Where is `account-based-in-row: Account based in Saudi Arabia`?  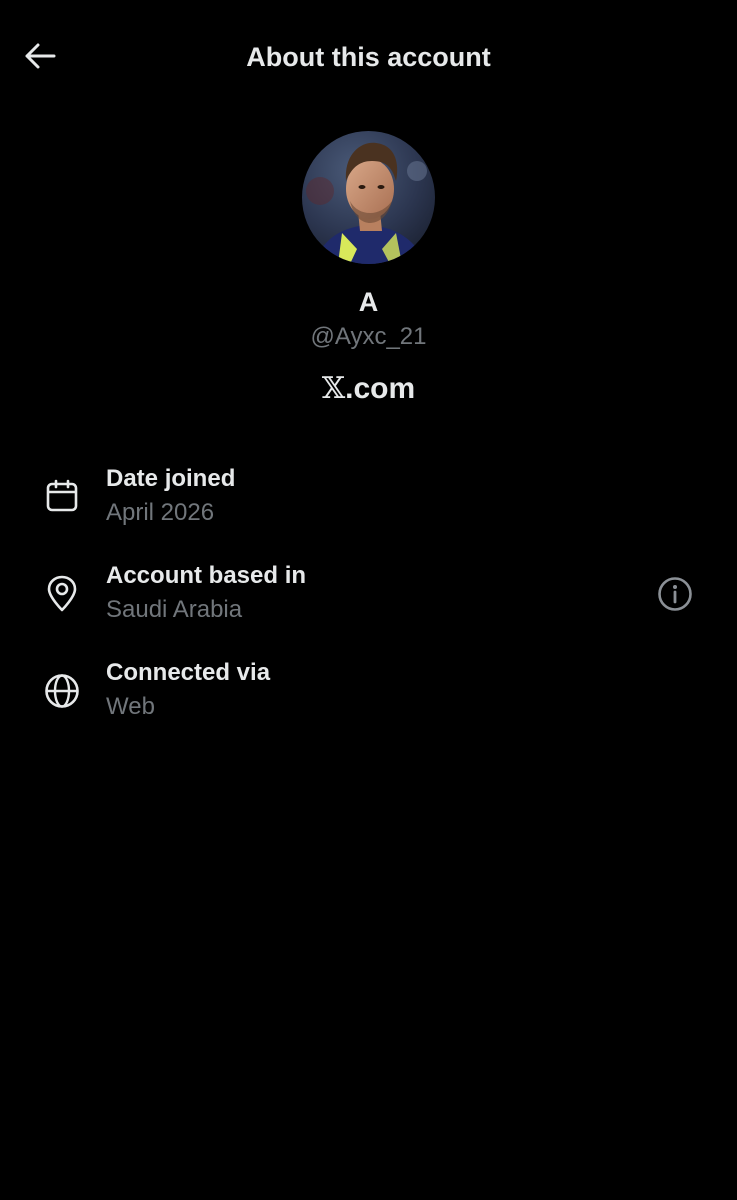
account-based-in-row: Account based in Saudi Arabia is located at coordinates (368, 601).